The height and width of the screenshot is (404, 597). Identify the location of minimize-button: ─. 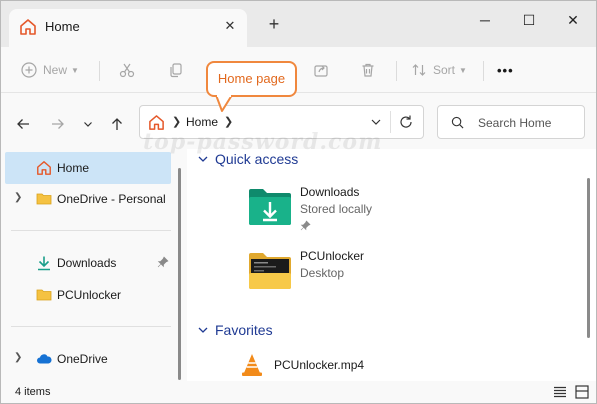
(485, 20).